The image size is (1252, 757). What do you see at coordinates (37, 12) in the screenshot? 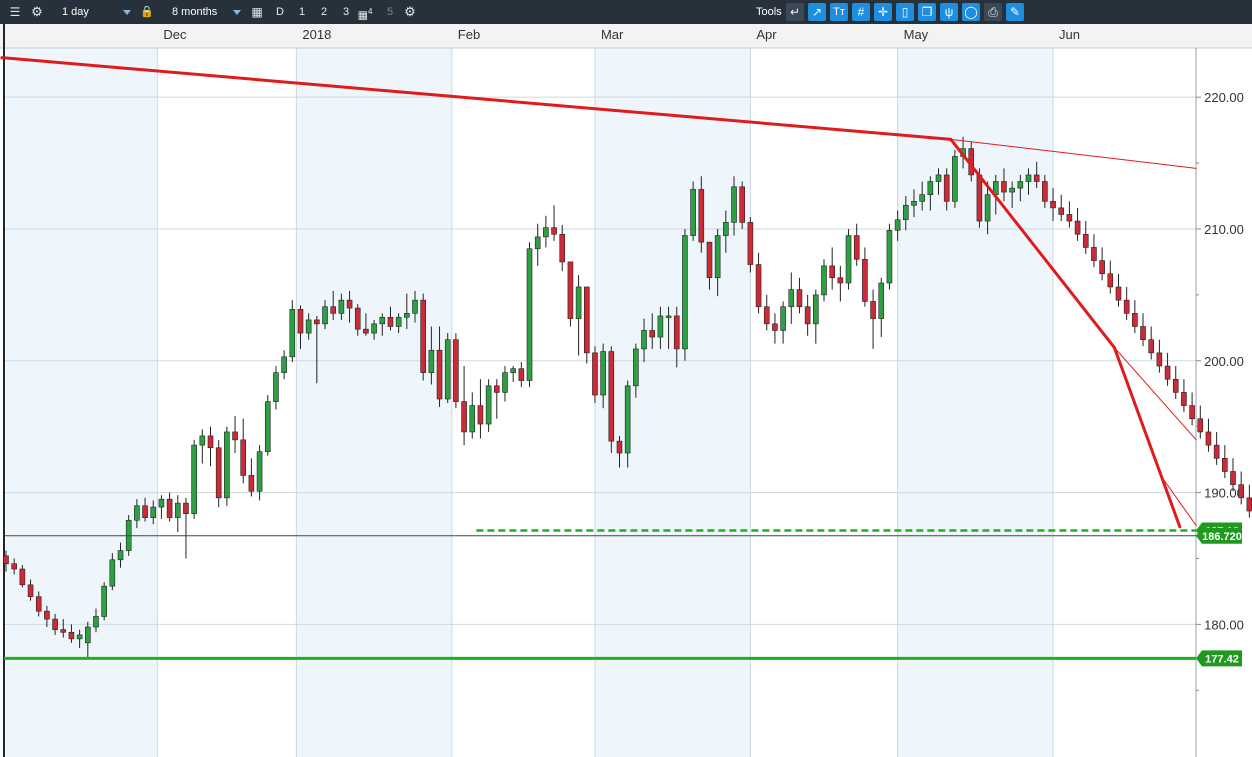
I see `gear-icon: ⚙` at bounding box center [37, 12].